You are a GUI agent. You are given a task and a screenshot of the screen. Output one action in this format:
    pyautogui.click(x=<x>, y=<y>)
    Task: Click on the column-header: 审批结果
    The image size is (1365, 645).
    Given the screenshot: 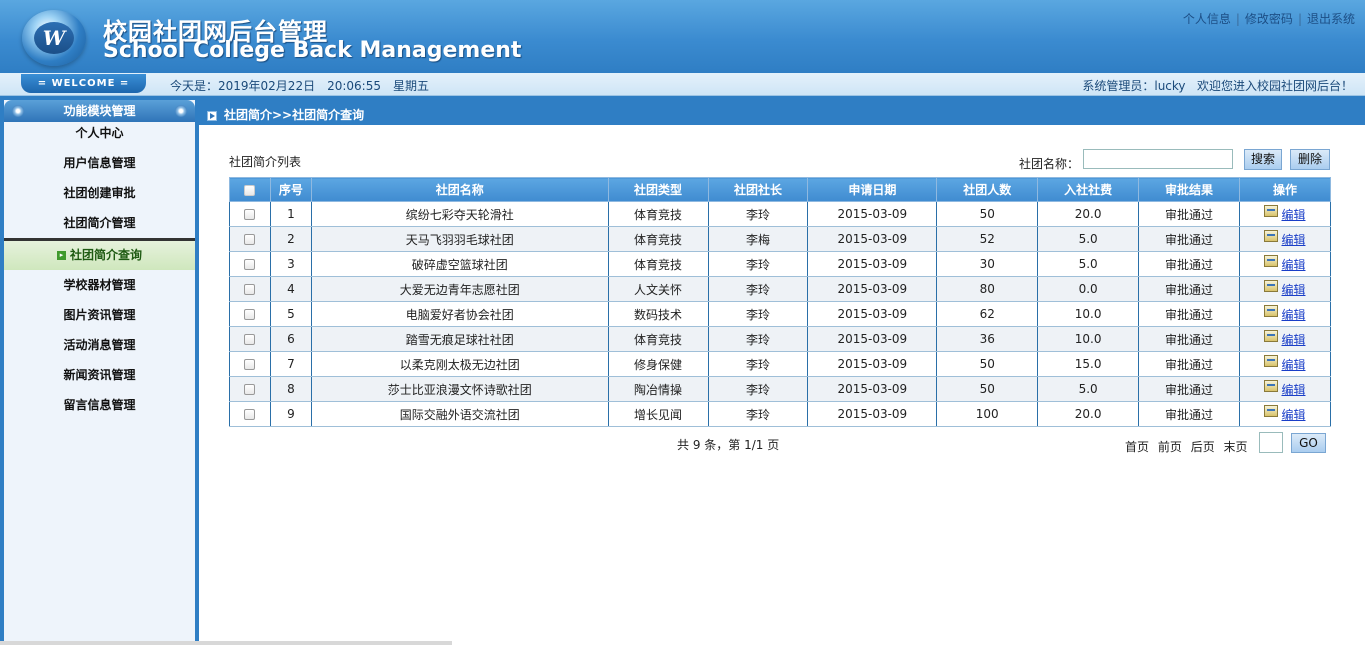 What is the action you would take?
    pyautogui.click(x=1189, y=189)
    